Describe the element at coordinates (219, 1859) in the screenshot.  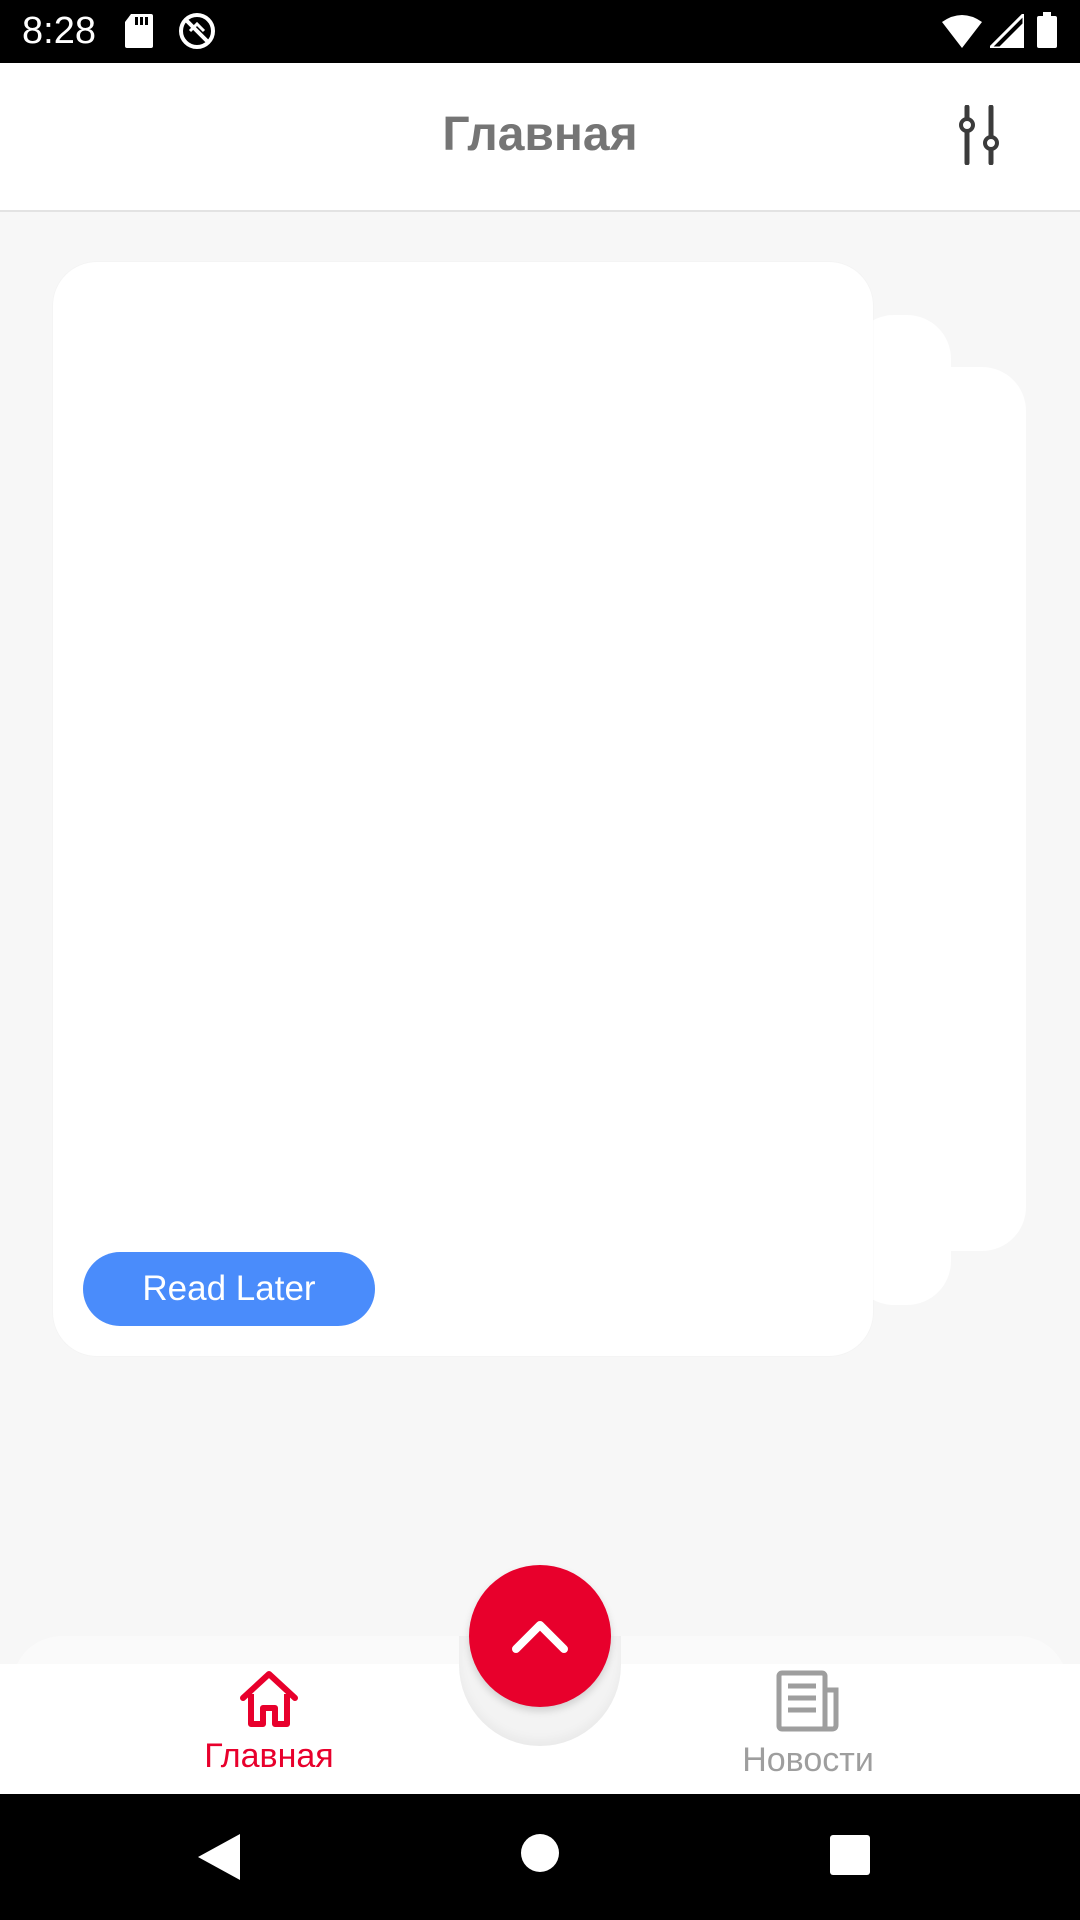
I see `back-icon` at that location.